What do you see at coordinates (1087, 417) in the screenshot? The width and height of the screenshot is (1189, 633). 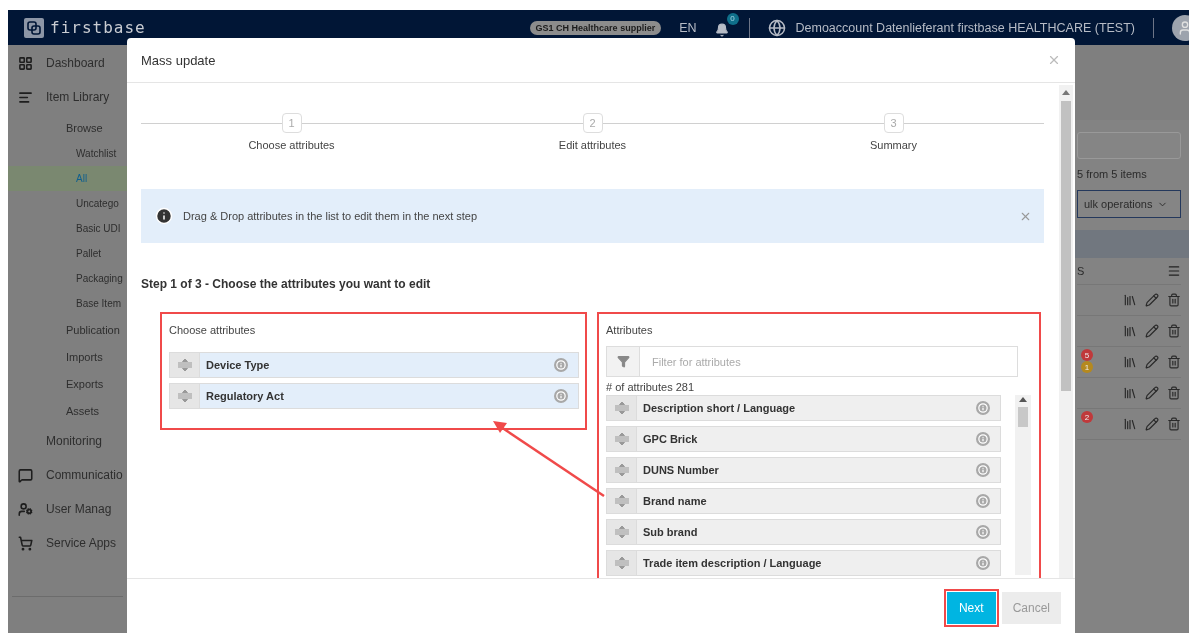 I see `count-badge: 2` at bounding box center [1087, 417].